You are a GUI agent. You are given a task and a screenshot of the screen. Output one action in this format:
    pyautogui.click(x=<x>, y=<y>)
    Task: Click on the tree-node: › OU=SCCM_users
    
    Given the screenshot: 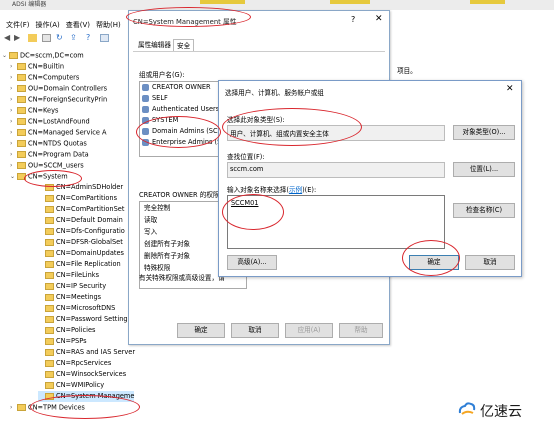 What is the action you would take?
    pyautogui.click(x=47, y=165)
    